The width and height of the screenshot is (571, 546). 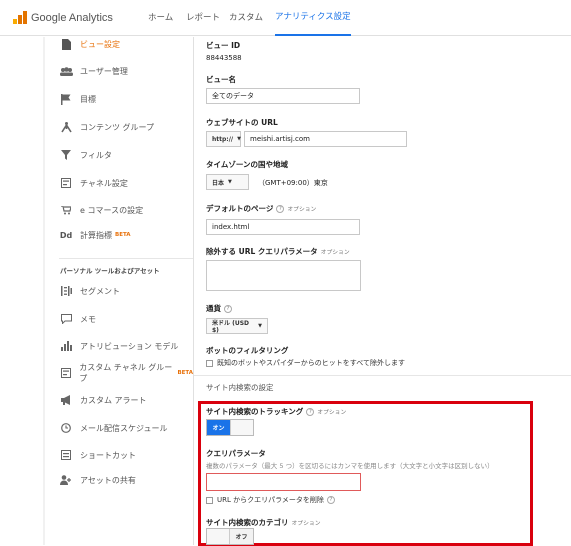 I want to click on document-icon, so click(x=66, y=44).